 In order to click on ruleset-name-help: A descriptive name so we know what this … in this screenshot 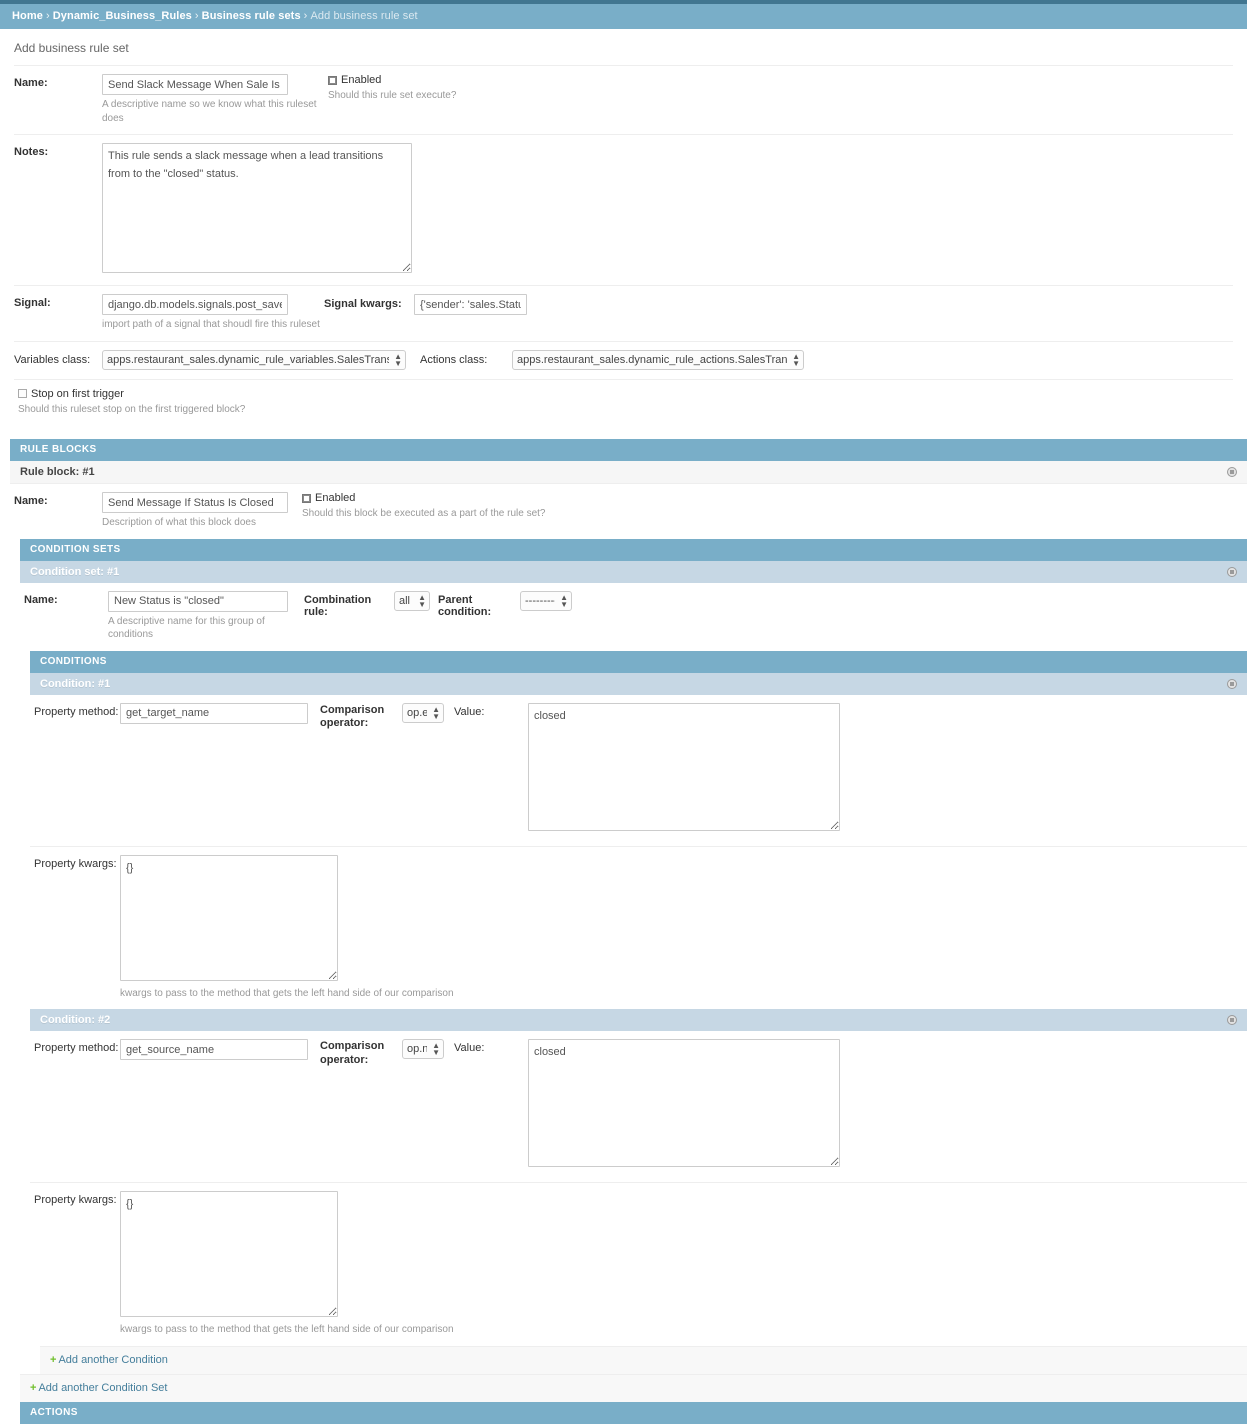, I will do `click(209, 111)`.